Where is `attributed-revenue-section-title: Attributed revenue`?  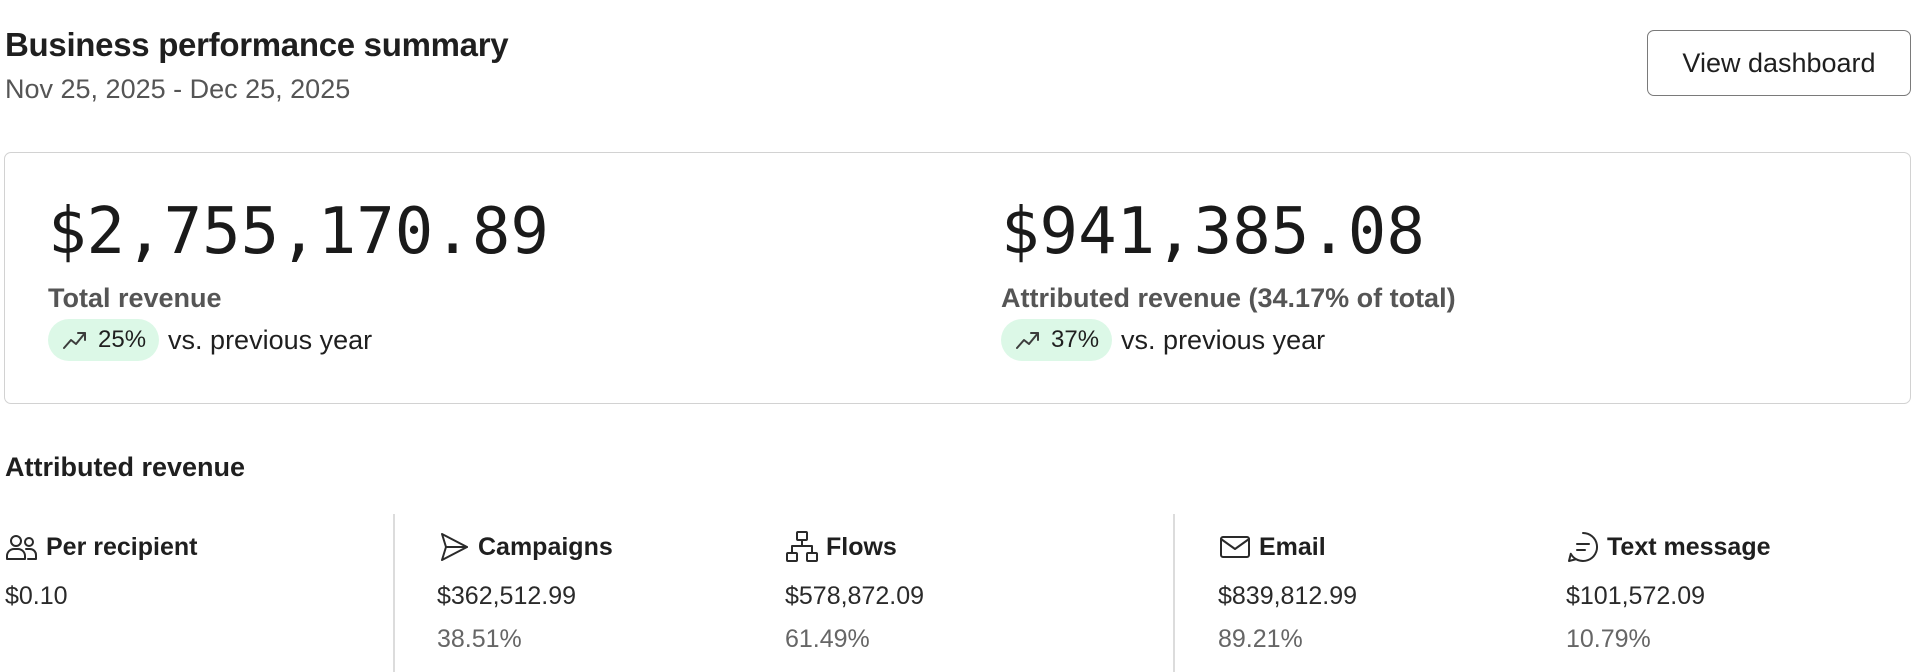
attributed-revenue-section-title: Attributed revenue is located at coordinates (125, 467).